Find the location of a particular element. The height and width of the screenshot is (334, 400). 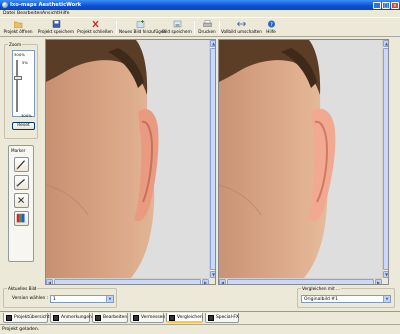

left-panel: Zoom 300% 5% 300% Reset Marker is located at coordinates (21, 163).